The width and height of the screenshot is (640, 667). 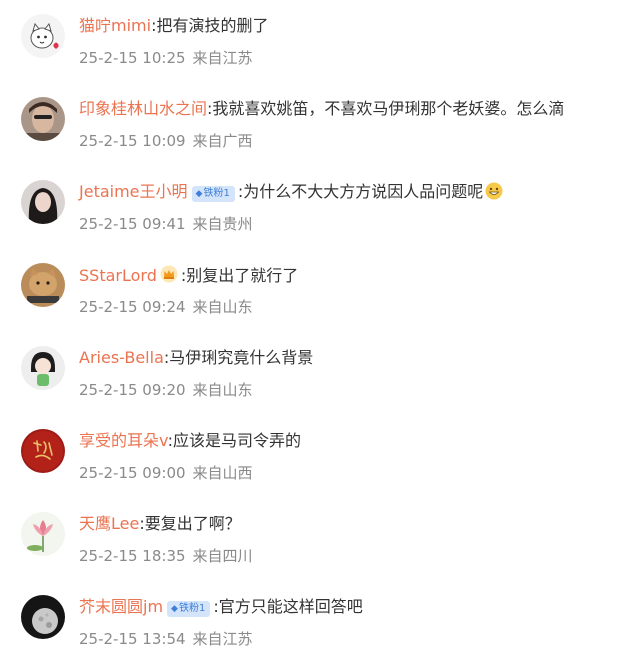 What do you see at coordinates (121, 606) in the screenshot?
I see `username-link: 芥末圆圆jm` at bounding box center [121, 606].